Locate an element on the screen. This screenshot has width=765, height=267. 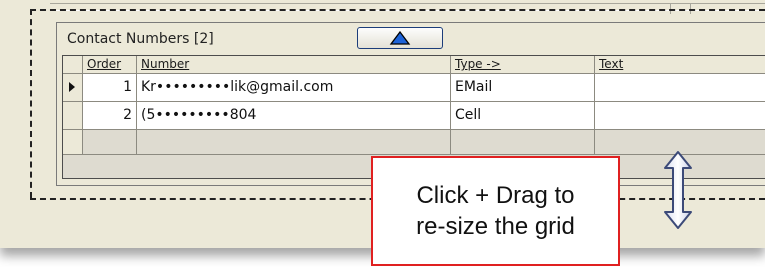
cell-type: EMail is located at coordinates (523, 87).